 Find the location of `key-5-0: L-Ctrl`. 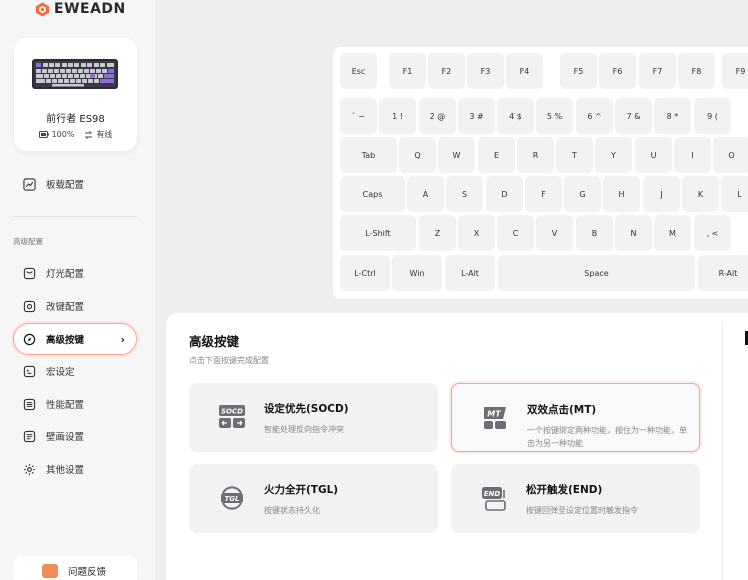

key-5-0: L-Ctrl is located at coordinates (365, 273).